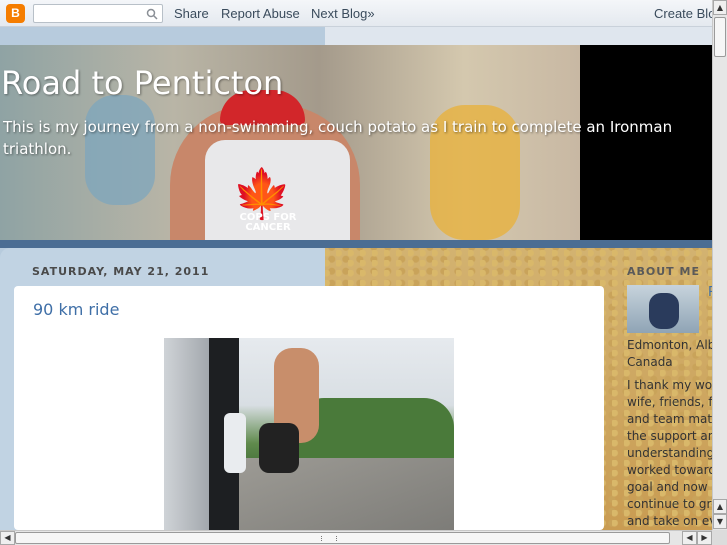  Describe the element at coordinates (669, 419) in the screenshot. I see `about-line: and team mates for` at that location.